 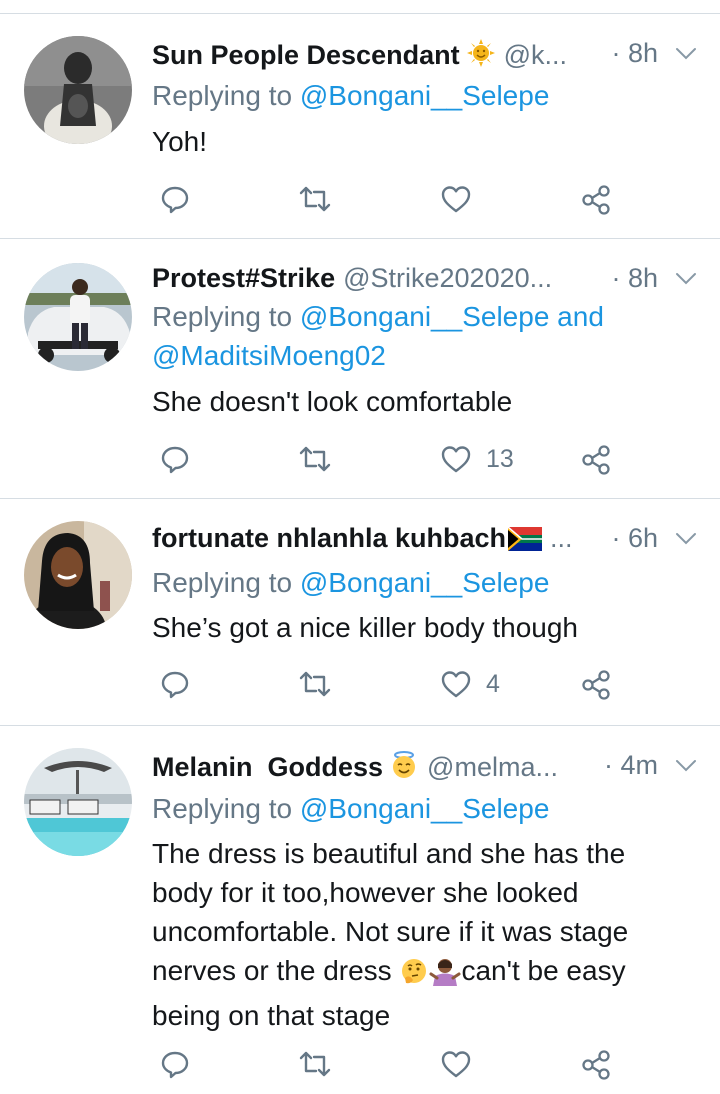 I want to click on tweet-text: Yoh!, so click(x=180, y=141).